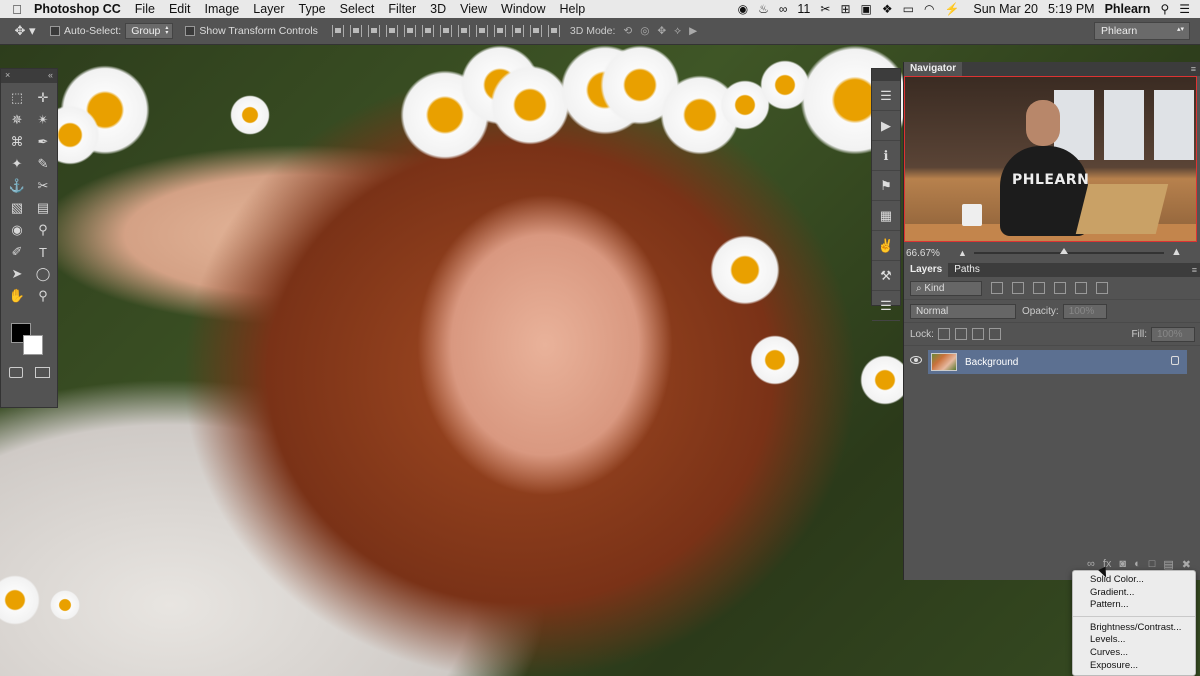  What do you see at coordinates (960, 334) in the screenshot?
I see `lock-image-icon` at bounding box center [960, 334].